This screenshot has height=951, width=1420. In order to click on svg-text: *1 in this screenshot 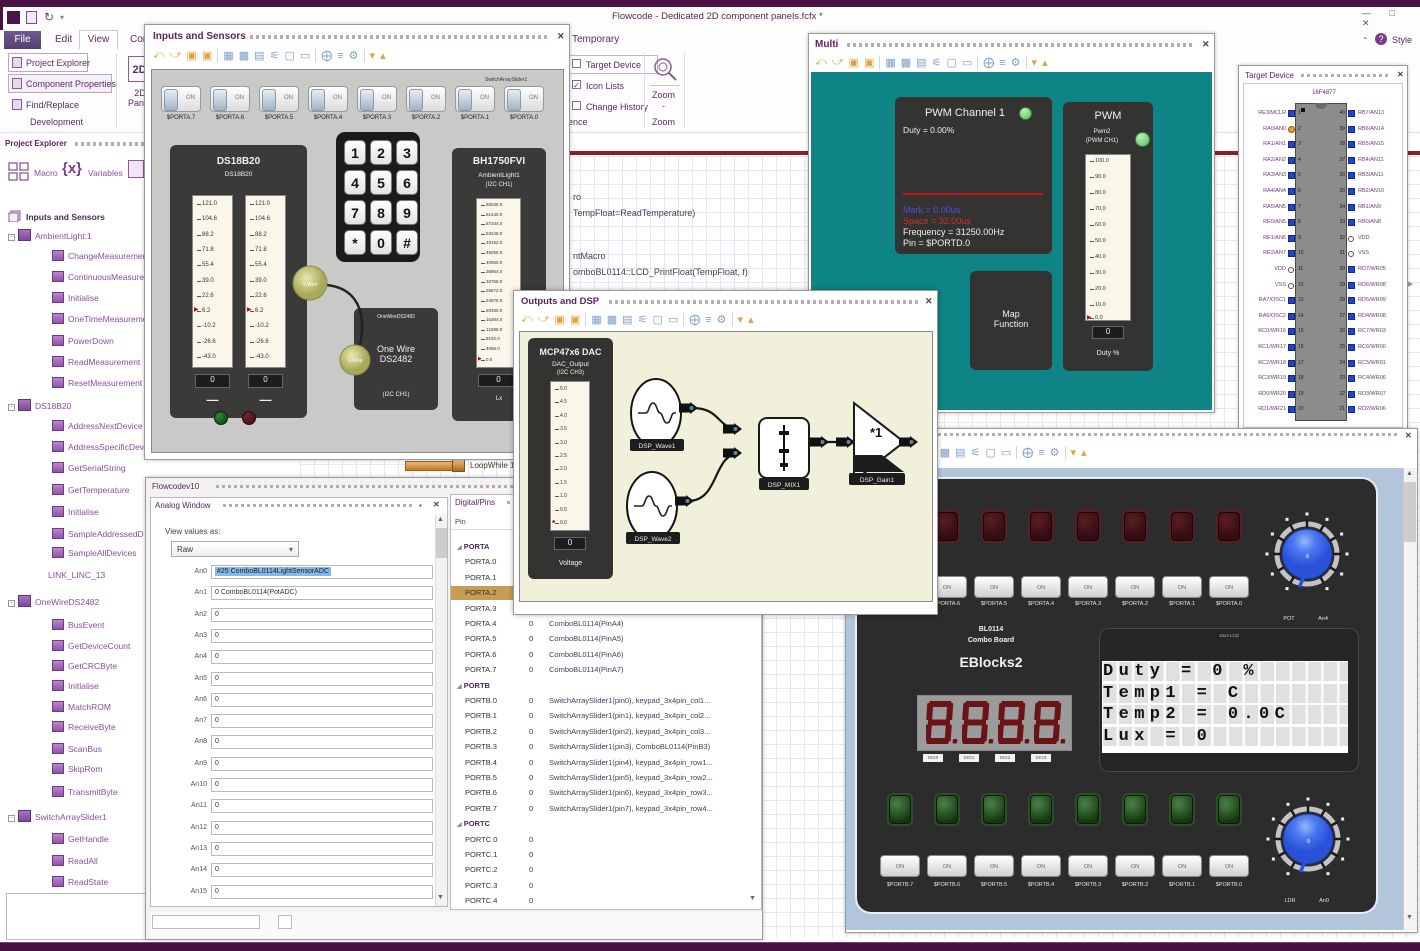, I will do `click(876, 432)`.